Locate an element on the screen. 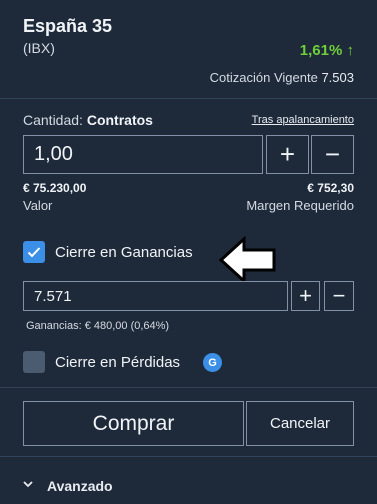 The width and height of the screenshot is (377, 504). left-arrow-icon is located at coordinates (247, 260).